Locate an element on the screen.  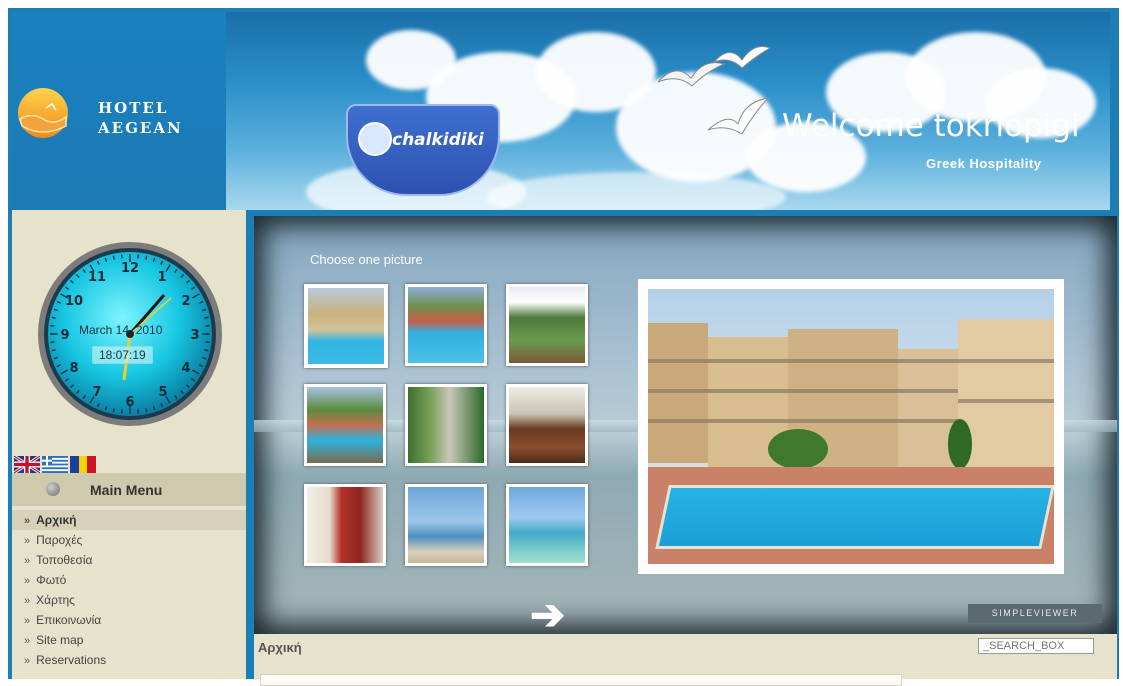
menu-item-reservations: » Reservations is located at coordinates (129, 660).